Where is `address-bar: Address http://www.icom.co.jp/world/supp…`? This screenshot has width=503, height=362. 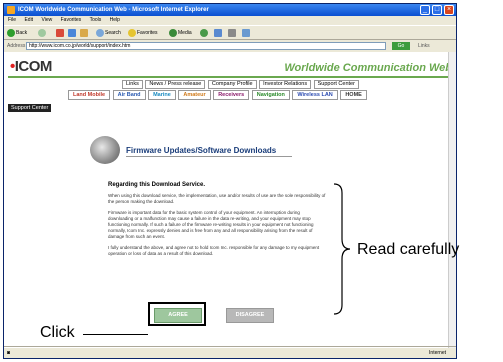 address-bar: Address http://www.icom.co.jp/world/supp… is located at coordinates (230, 46).